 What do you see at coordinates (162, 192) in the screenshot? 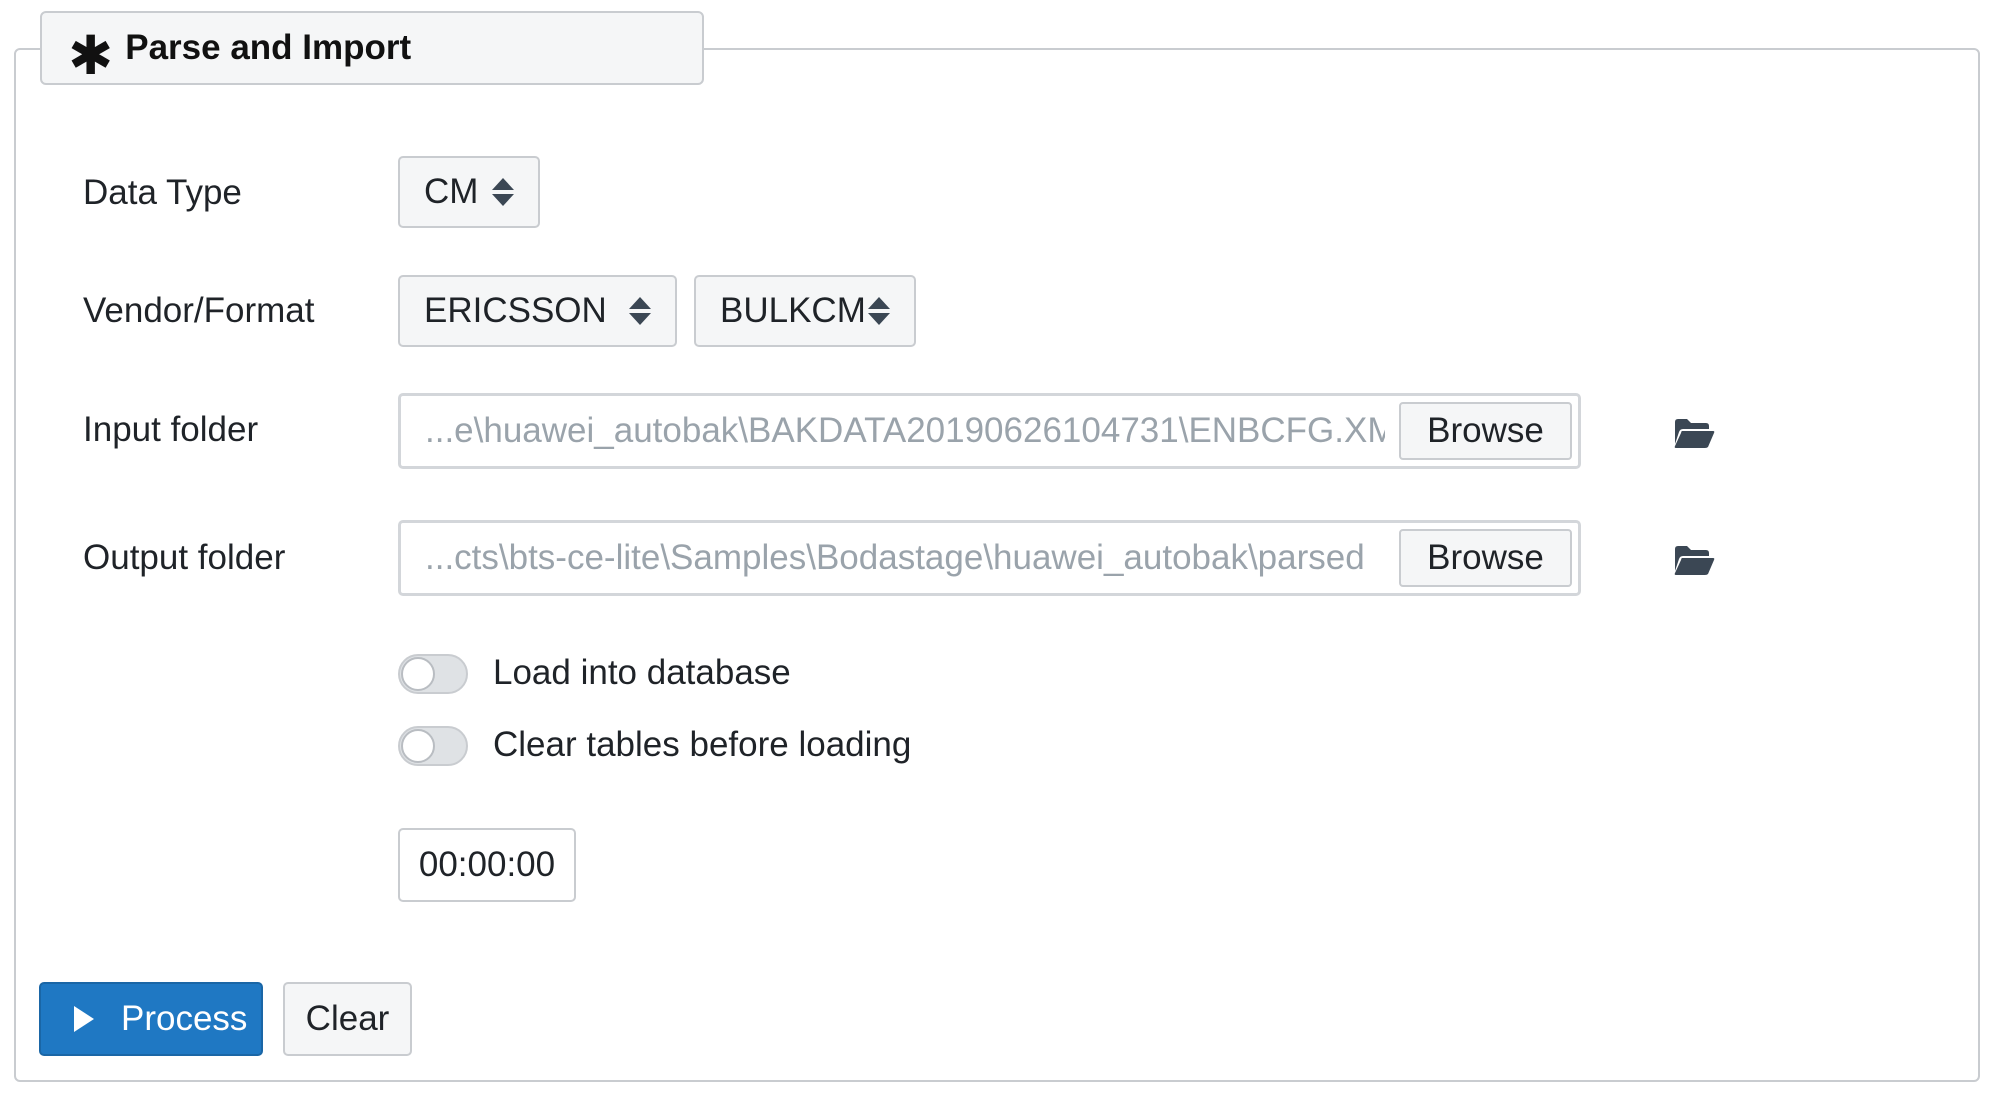
I see `data-type-label: Data Type` at bounding box center [162, 192].